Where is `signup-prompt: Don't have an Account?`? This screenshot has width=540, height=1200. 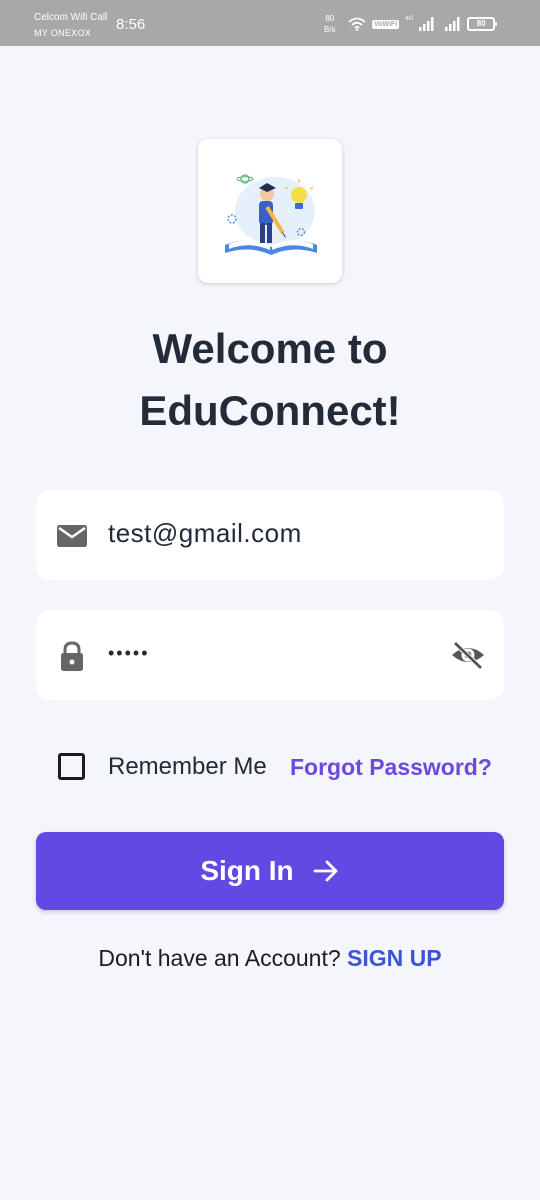 signup-prompt: Don't have an Account? is located at coordinates (219, 958).